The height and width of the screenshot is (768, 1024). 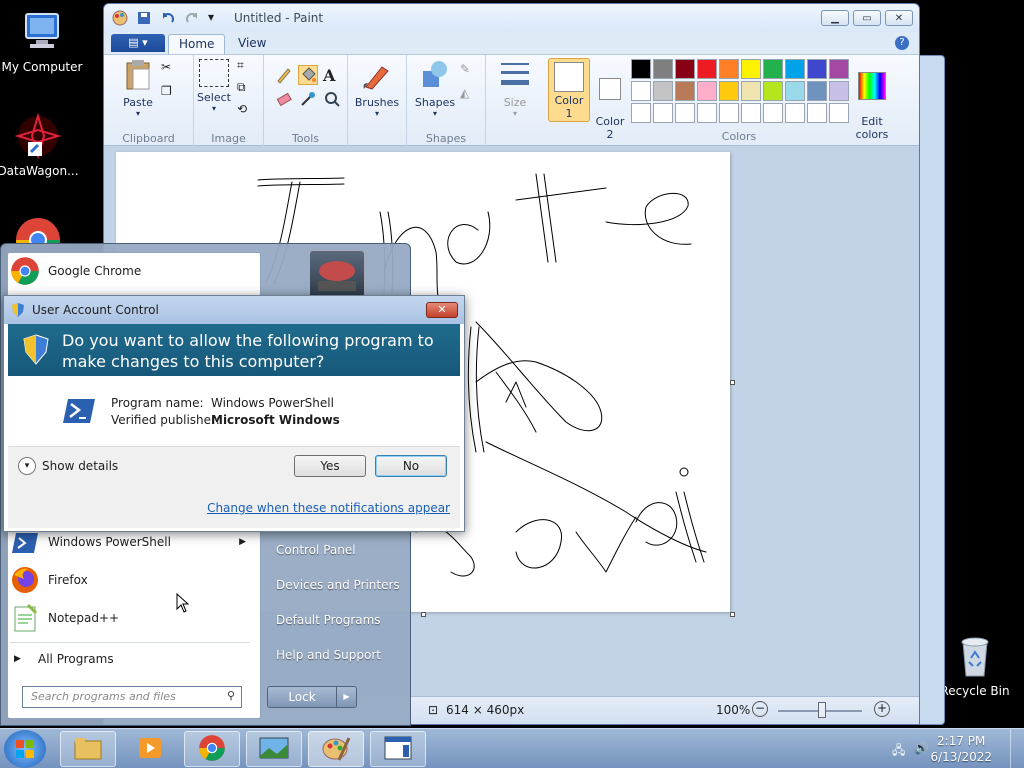 I want to click on brushes-button: Brushes ▾, so click(x=377, y=88).